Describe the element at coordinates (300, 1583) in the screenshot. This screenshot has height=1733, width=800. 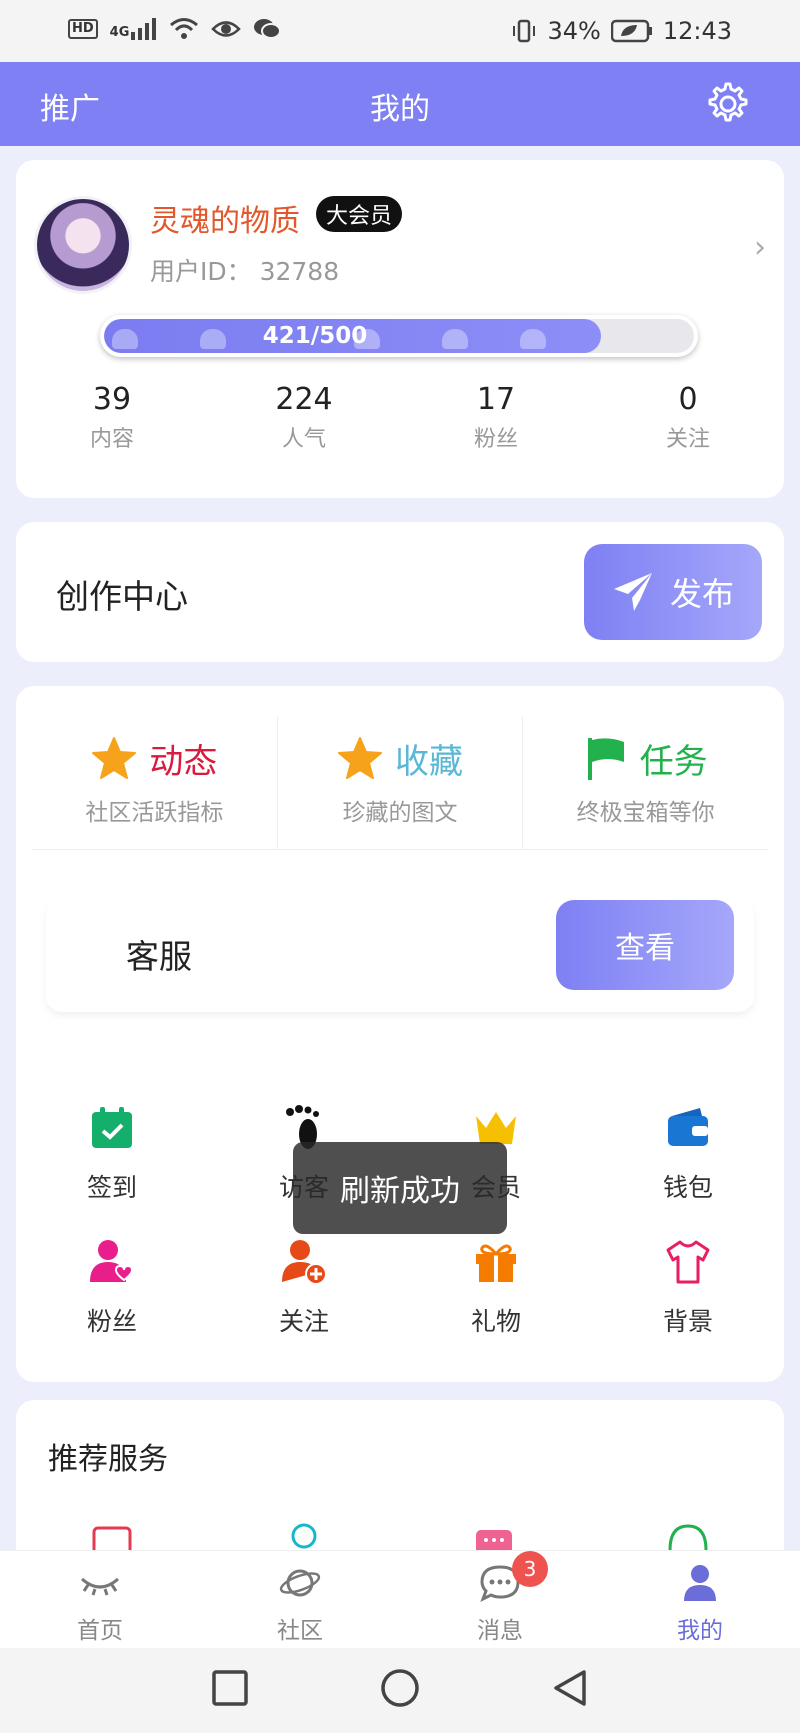
I see `planet-icon` at that location.